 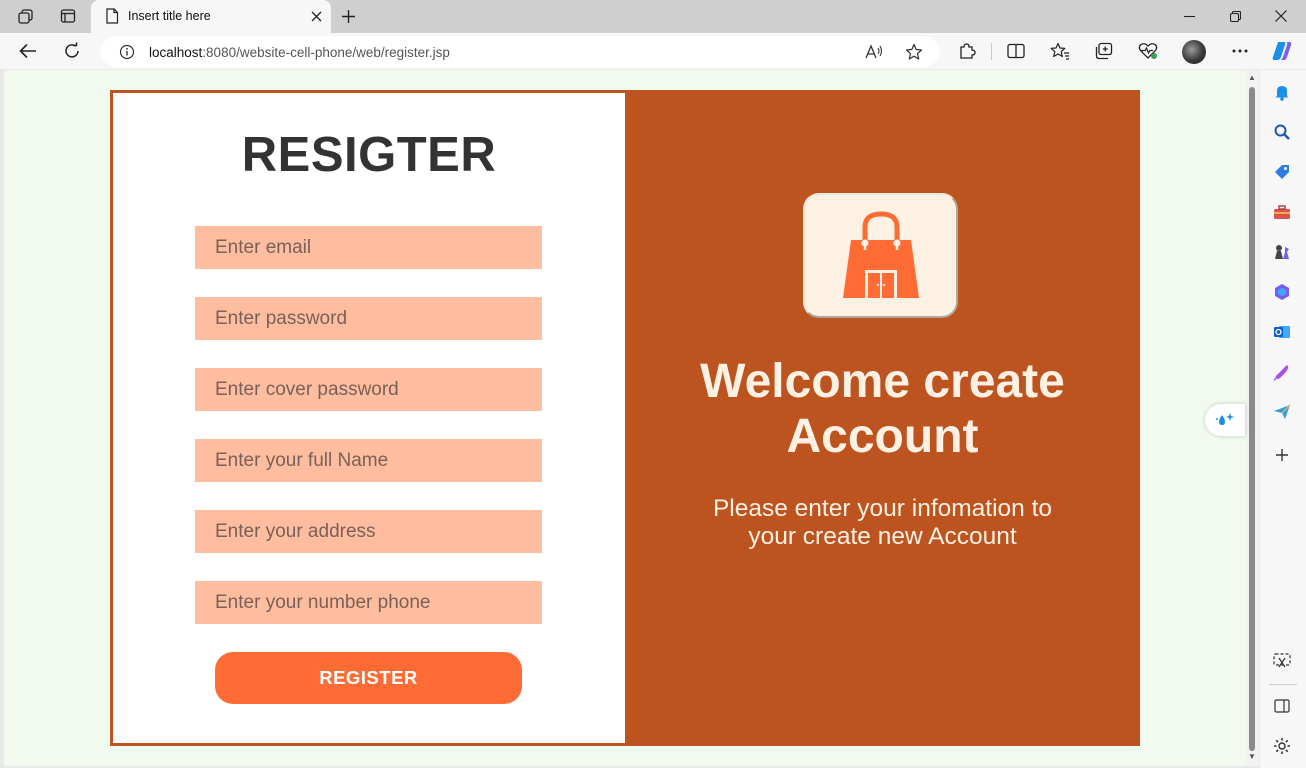 What do you see at coordinates (1104, 51) in the screenshot?
I see `collections-icon` at bounding box center [1104, 51].